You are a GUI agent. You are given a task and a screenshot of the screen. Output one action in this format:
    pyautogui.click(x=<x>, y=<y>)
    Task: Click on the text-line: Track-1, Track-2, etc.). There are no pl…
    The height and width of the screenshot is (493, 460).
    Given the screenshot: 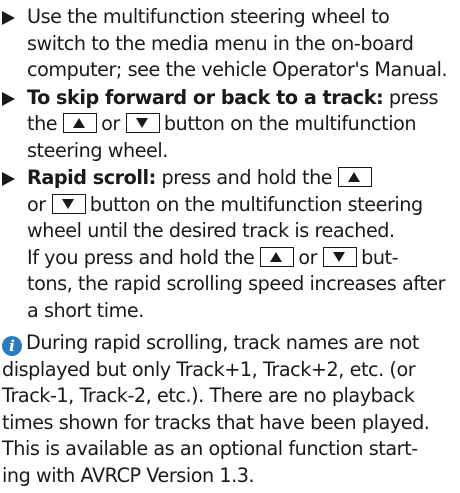 What is the action you would take?
    pyautogui.click(x=208, y=395)
    